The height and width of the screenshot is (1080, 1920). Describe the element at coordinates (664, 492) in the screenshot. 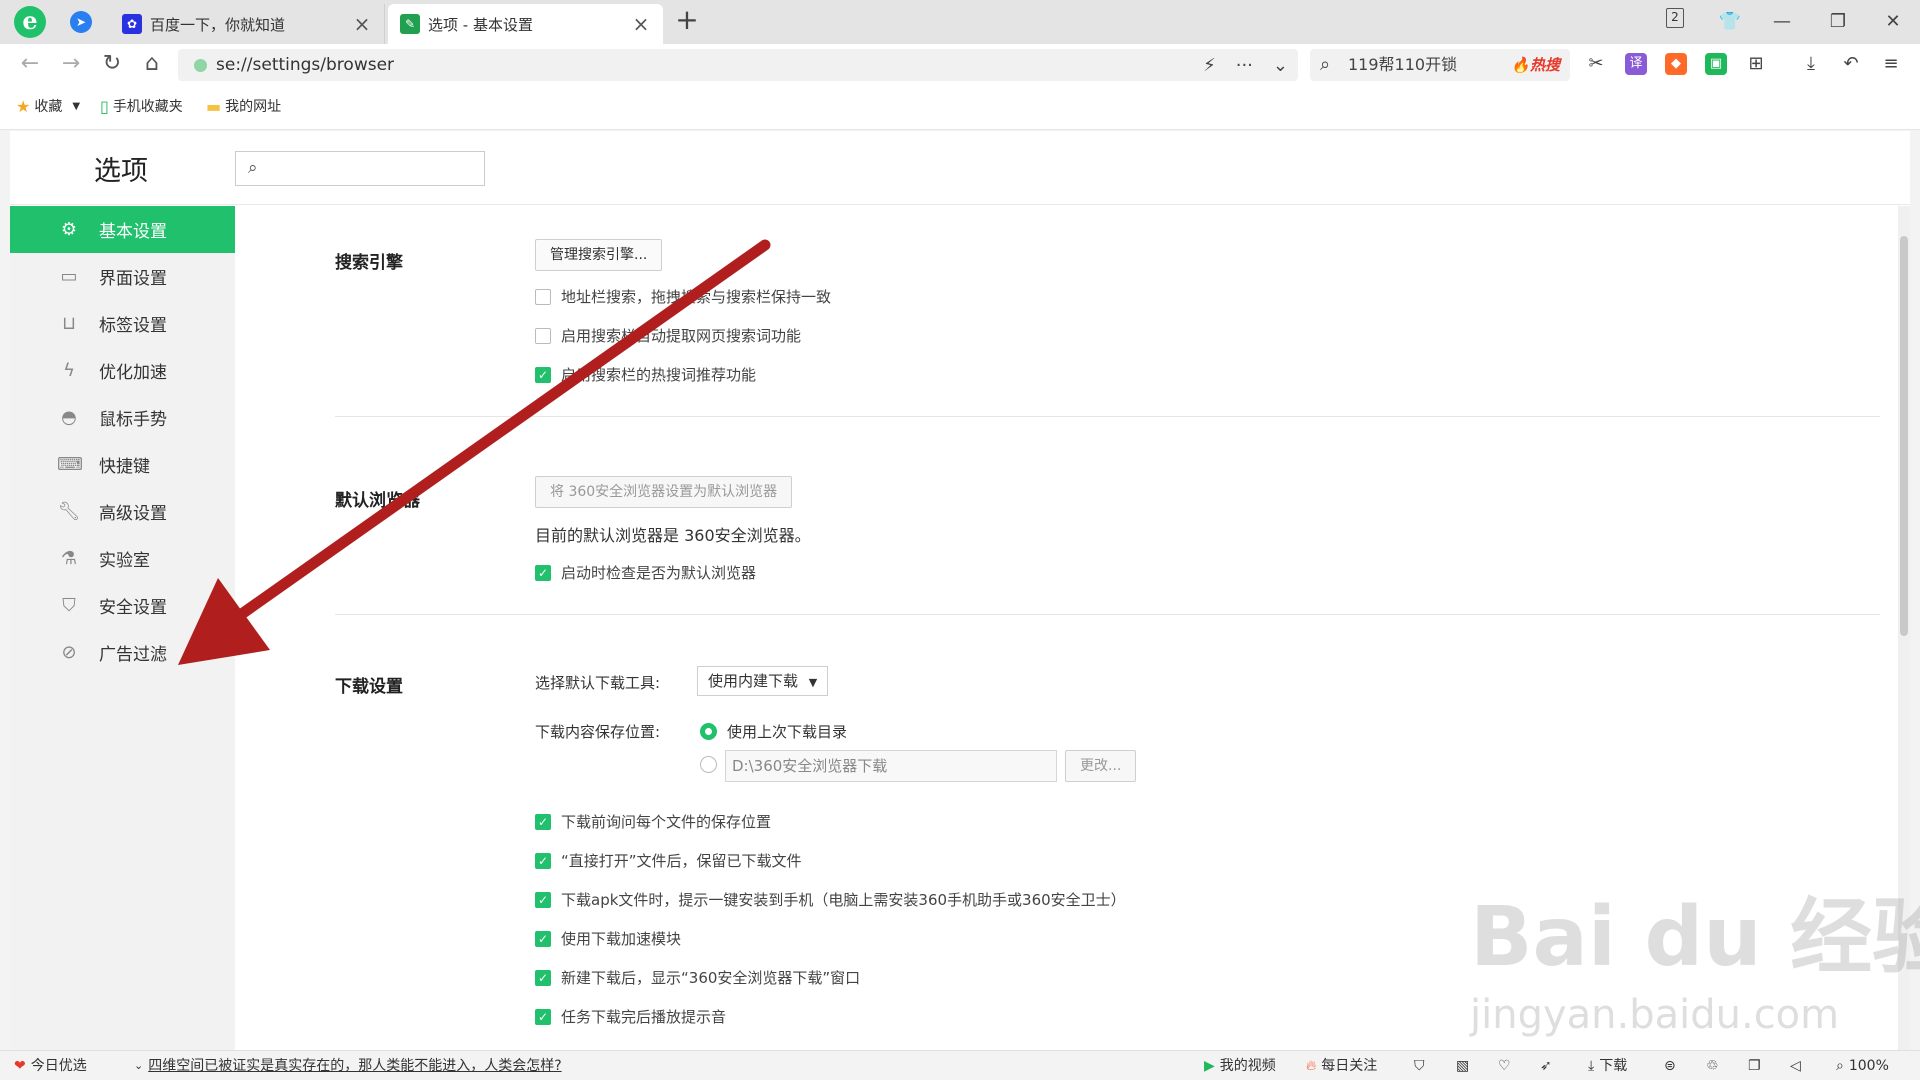

I see `set-default-browser-button: 将 360安全浏览器设置为默认浏览器` at that location.